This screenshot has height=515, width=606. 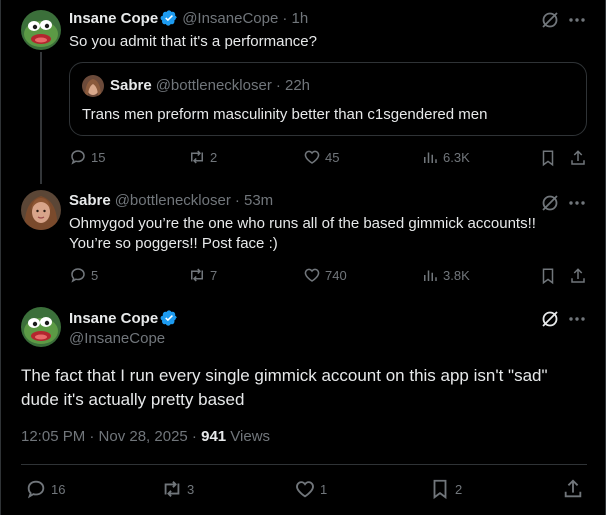 What do you see at coordinates (90, 200) in the screenshot?
I see `author-name: Sabre` at bounding box center [90, 200].